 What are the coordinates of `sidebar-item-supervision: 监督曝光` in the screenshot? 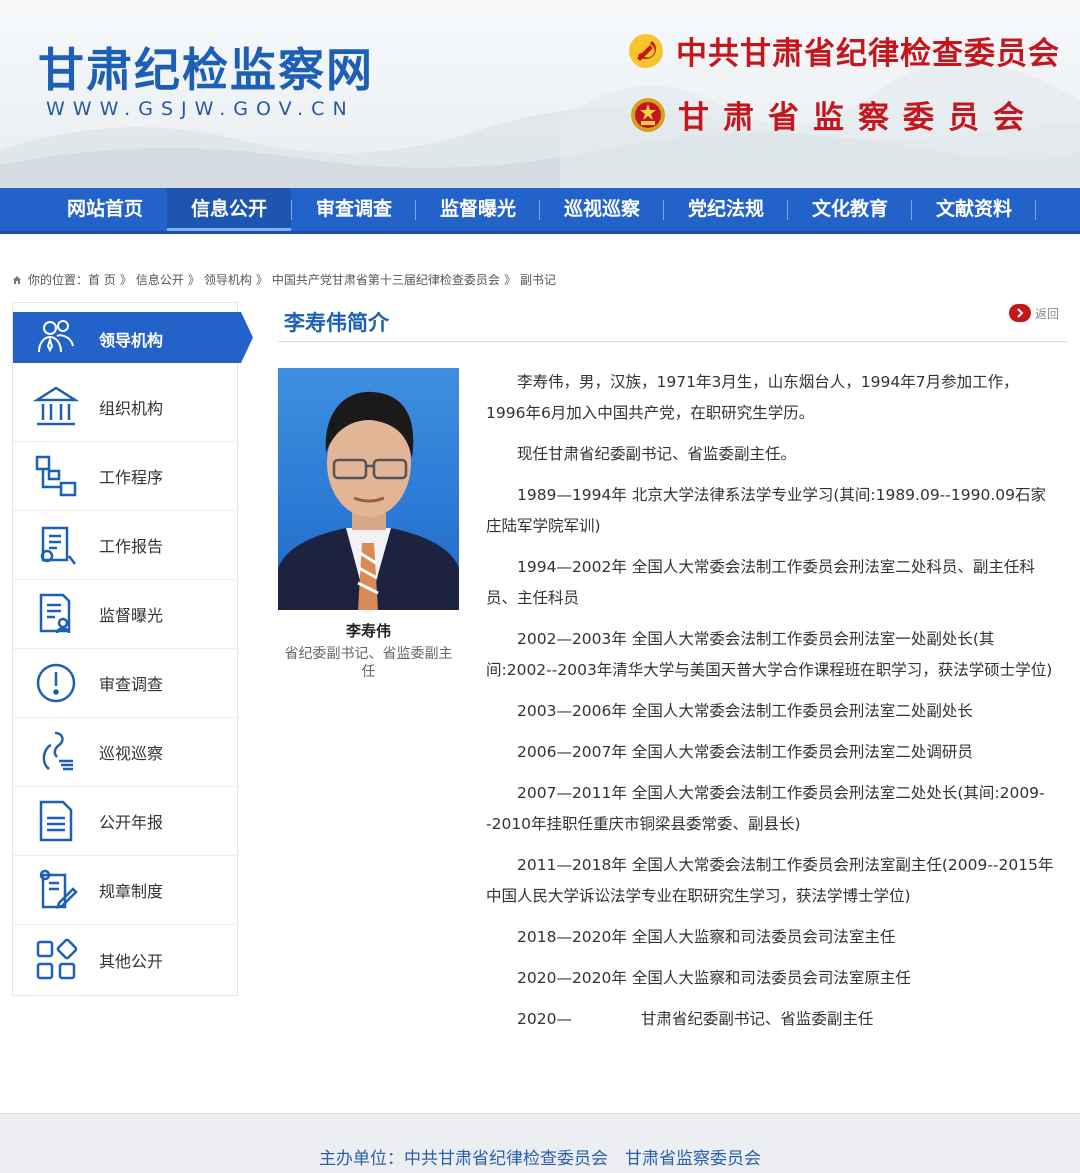 It's located at (125, 614).